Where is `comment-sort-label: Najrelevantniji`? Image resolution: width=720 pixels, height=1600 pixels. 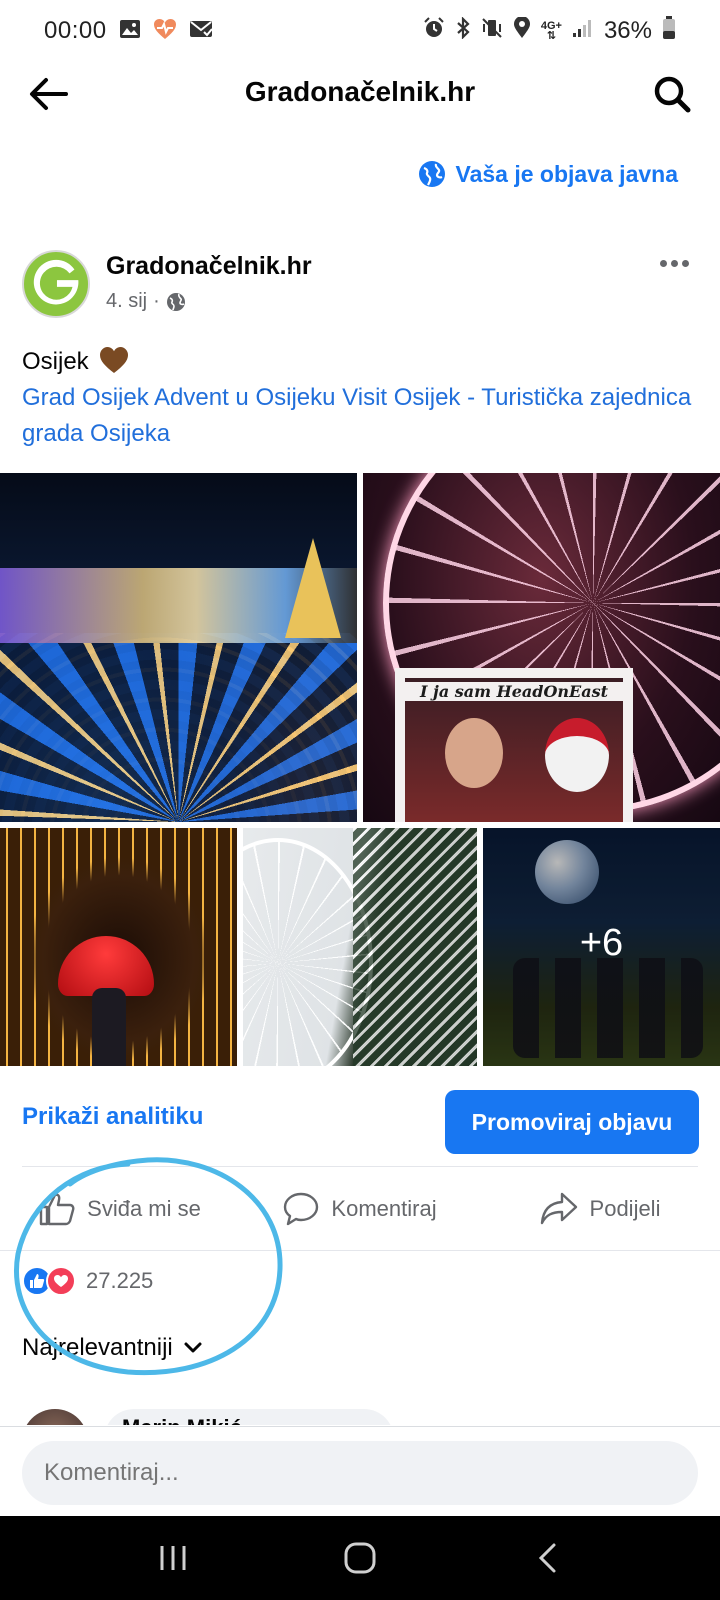 comment-sort-label: Najrelevantniji is located at coordinates (97, 1347).